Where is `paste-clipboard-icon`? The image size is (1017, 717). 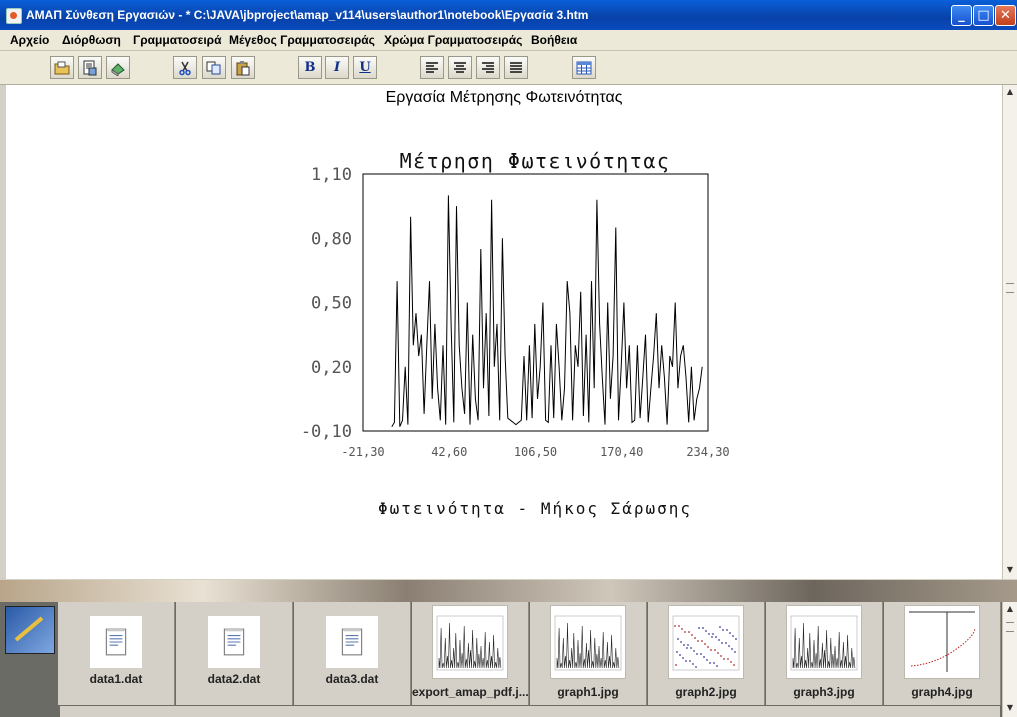
paste-clipboard-icon is located at coordinates (243, 67).